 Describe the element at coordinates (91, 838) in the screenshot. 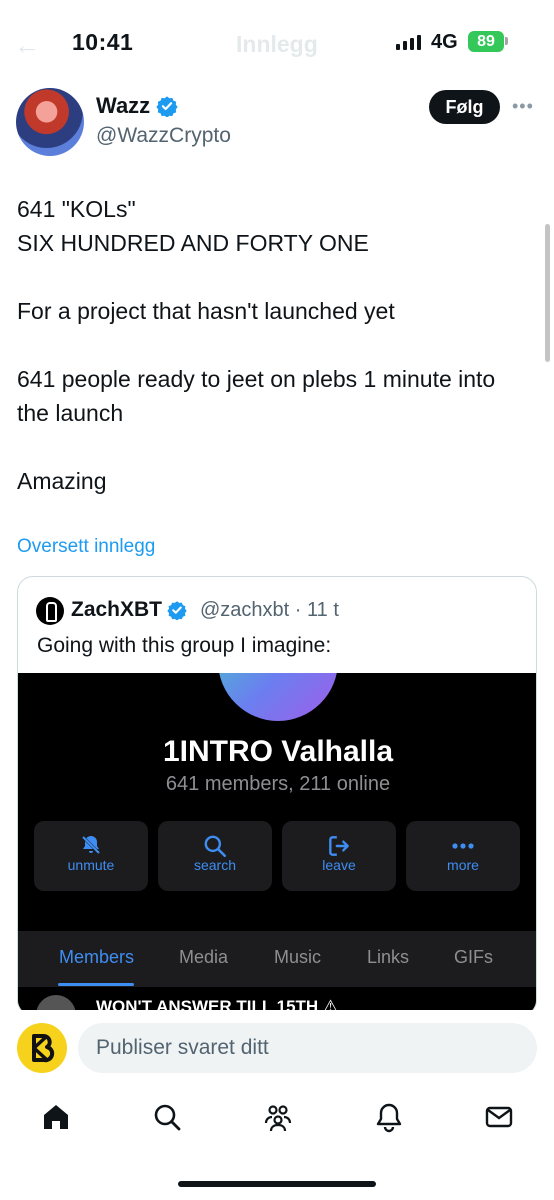

I see `bell-slash-icon` at that location.